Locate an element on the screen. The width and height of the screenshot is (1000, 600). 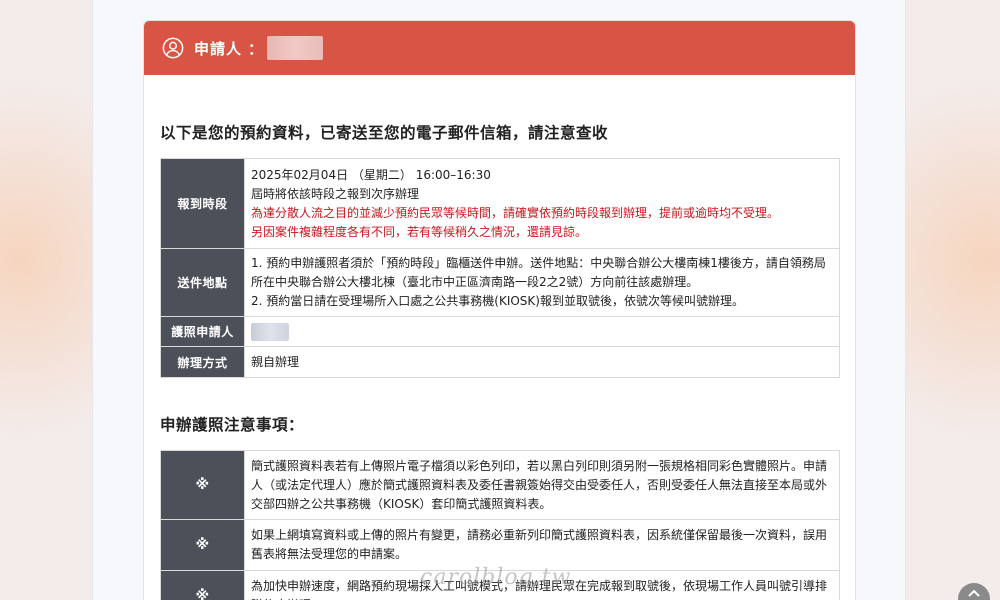
table-row: 護照申請人 is located at coordinates (500, 331).